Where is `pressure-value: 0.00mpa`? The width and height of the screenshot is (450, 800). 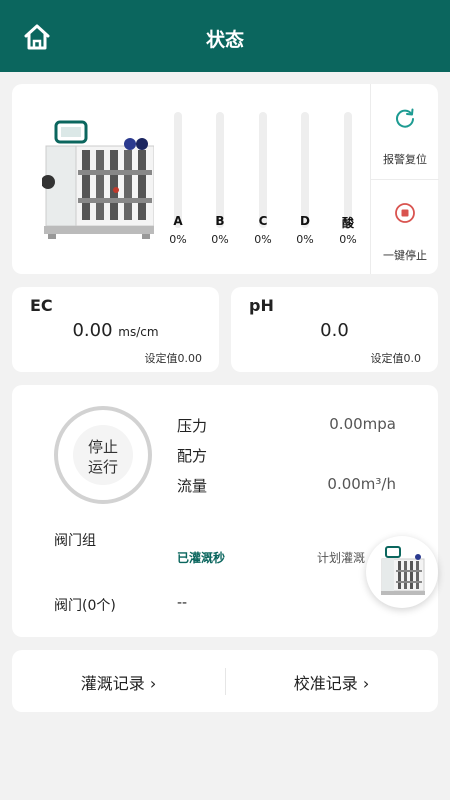
pressure-value: 0.00mpa is located at coordinates (362, 424).